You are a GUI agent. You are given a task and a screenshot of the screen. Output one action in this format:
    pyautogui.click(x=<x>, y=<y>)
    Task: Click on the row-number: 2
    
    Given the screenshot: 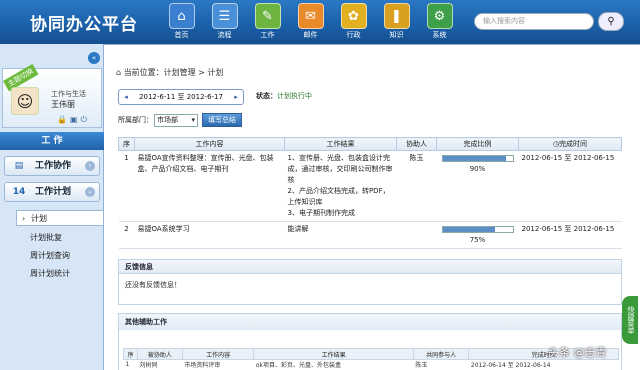 What is the action you would take?
    pyautogui.click(x=126, y=235)
    